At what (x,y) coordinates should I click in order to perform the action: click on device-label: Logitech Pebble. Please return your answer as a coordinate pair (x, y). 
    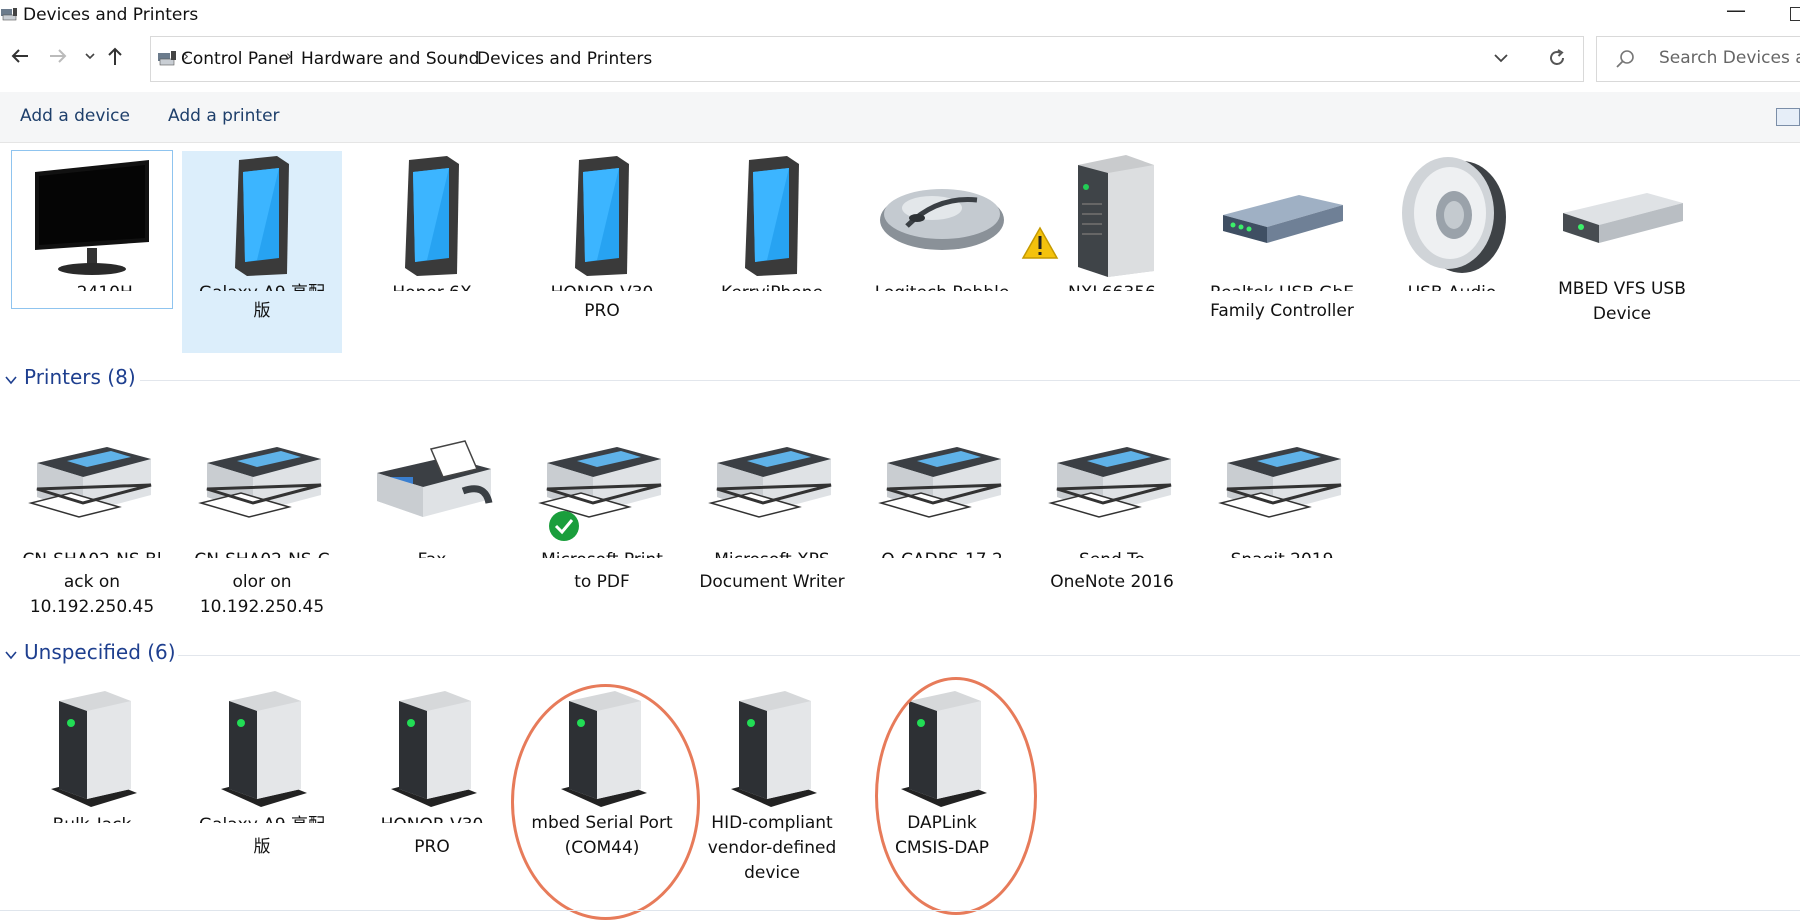
    Looking at the image, I should click on (942, 286).